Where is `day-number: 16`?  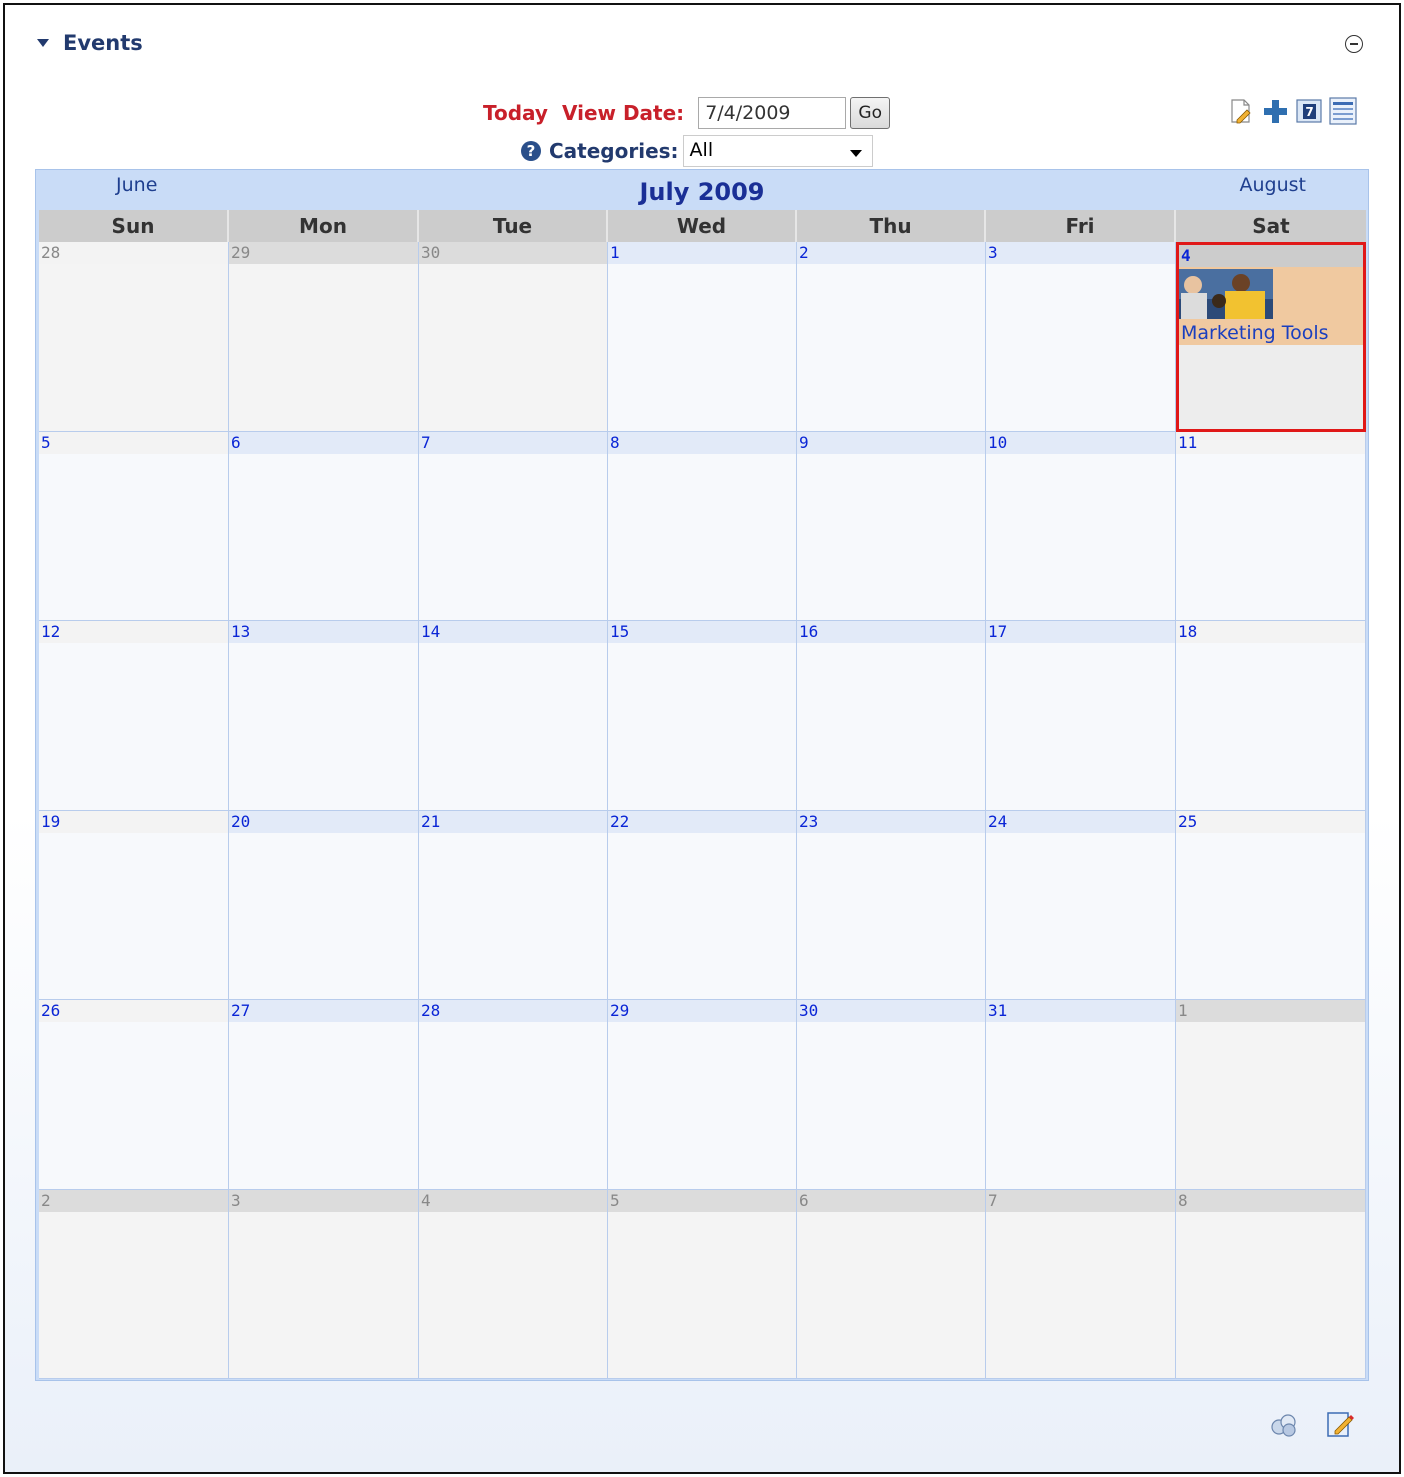 day-number: 16 is located at coordinates (891, 632).